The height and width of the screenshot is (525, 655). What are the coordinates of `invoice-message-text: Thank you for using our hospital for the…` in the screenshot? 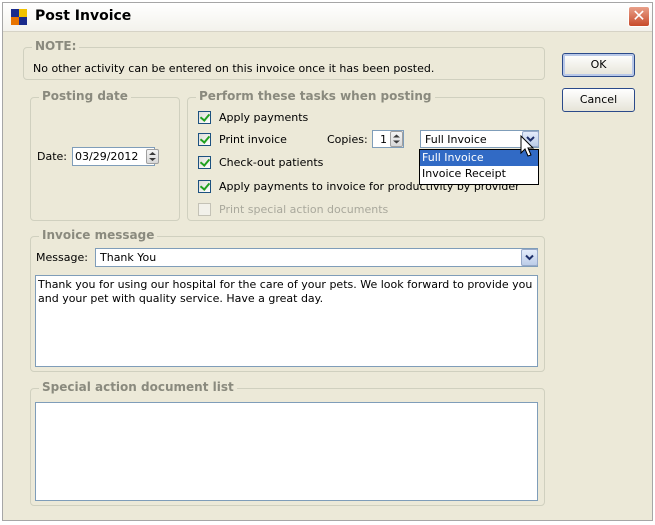 It's located at (286, 321).